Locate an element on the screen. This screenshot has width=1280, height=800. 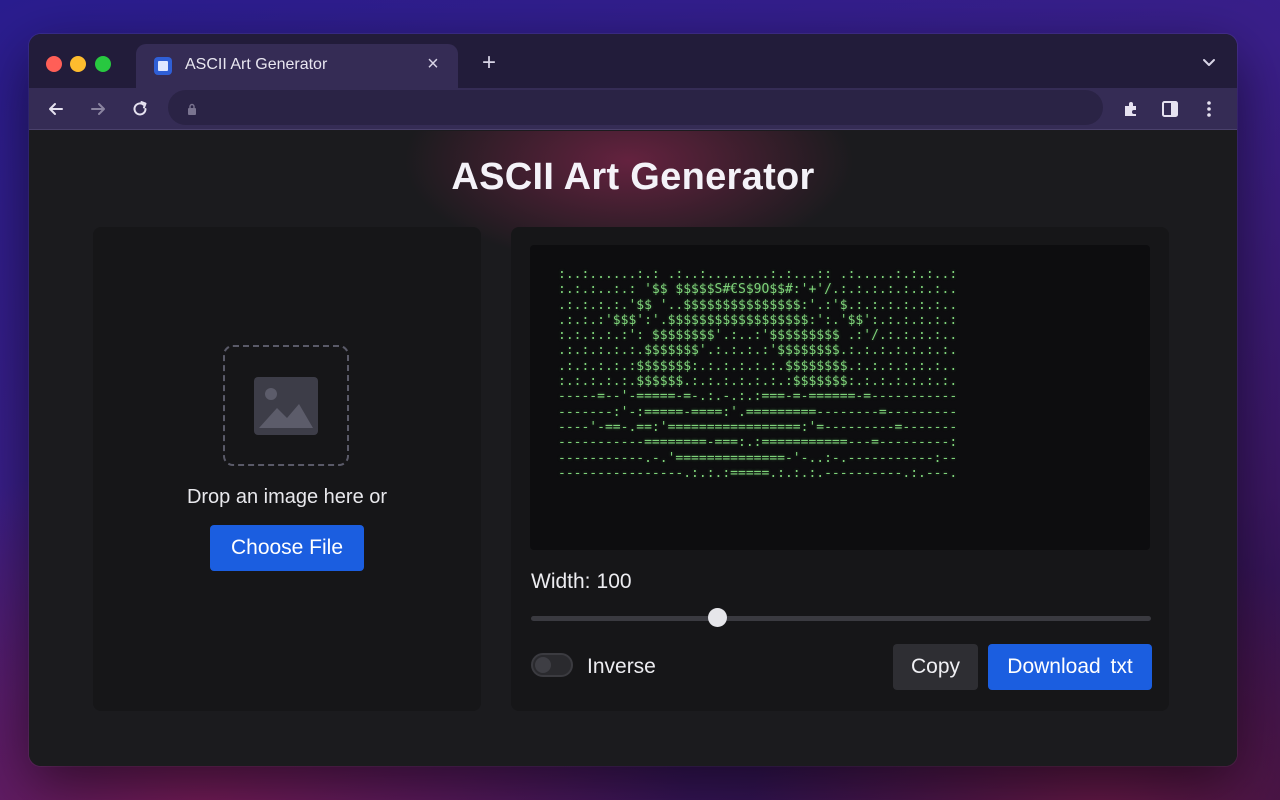
tab-ascii-art-generator: ASCII Art Generator × is located at coordinates (297, 66).